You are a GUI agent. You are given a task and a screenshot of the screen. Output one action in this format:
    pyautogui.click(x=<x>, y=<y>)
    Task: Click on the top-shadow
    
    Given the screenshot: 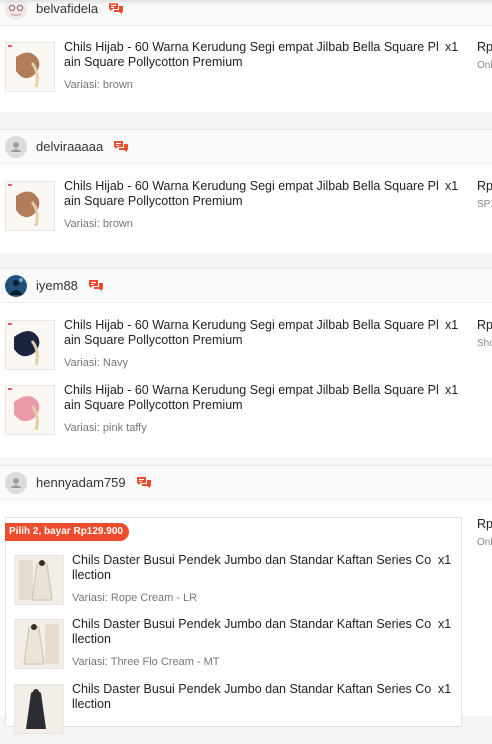 What is the action you would take?
    pyautogui.click(x=246, y=2)
    